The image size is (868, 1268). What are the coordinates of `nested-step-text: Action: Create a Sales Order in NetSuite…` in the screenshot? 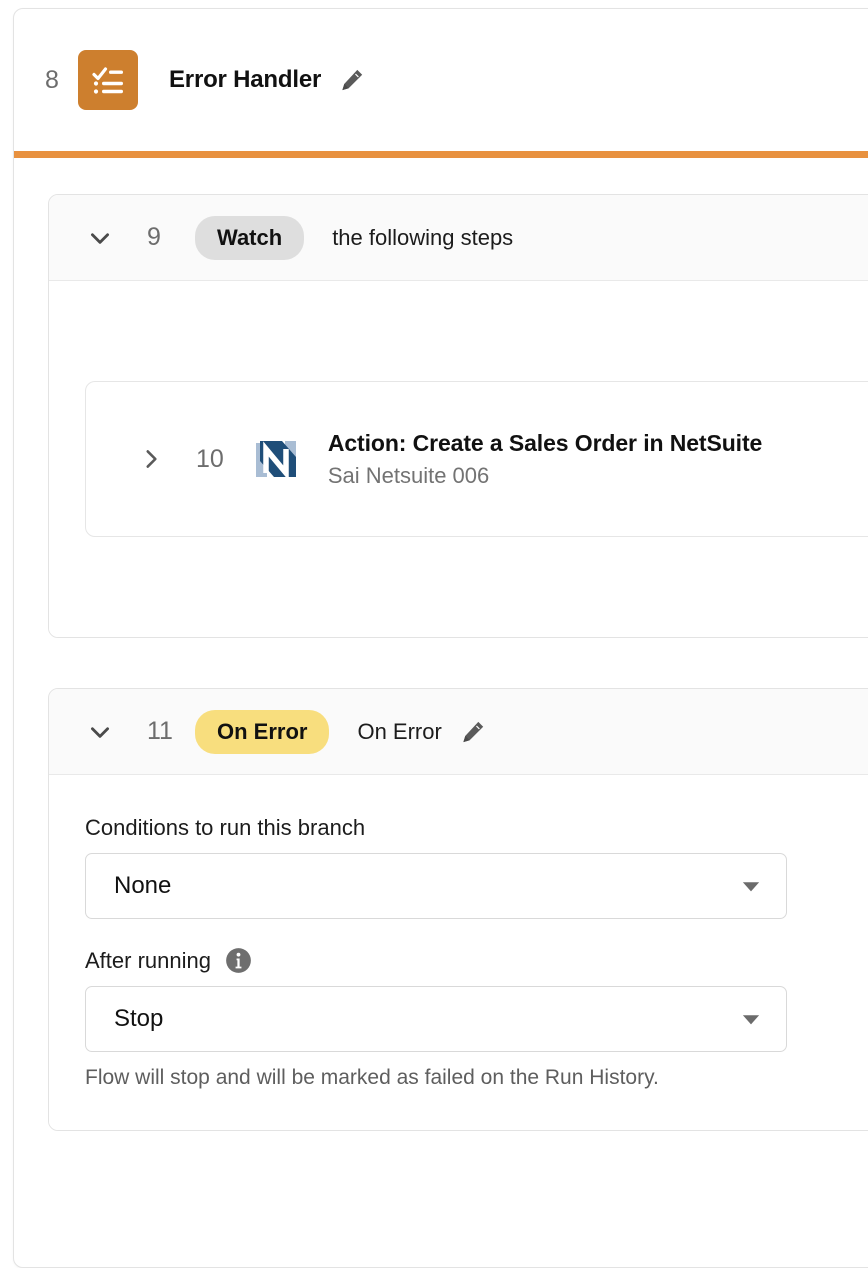 It's located at (545, 459).